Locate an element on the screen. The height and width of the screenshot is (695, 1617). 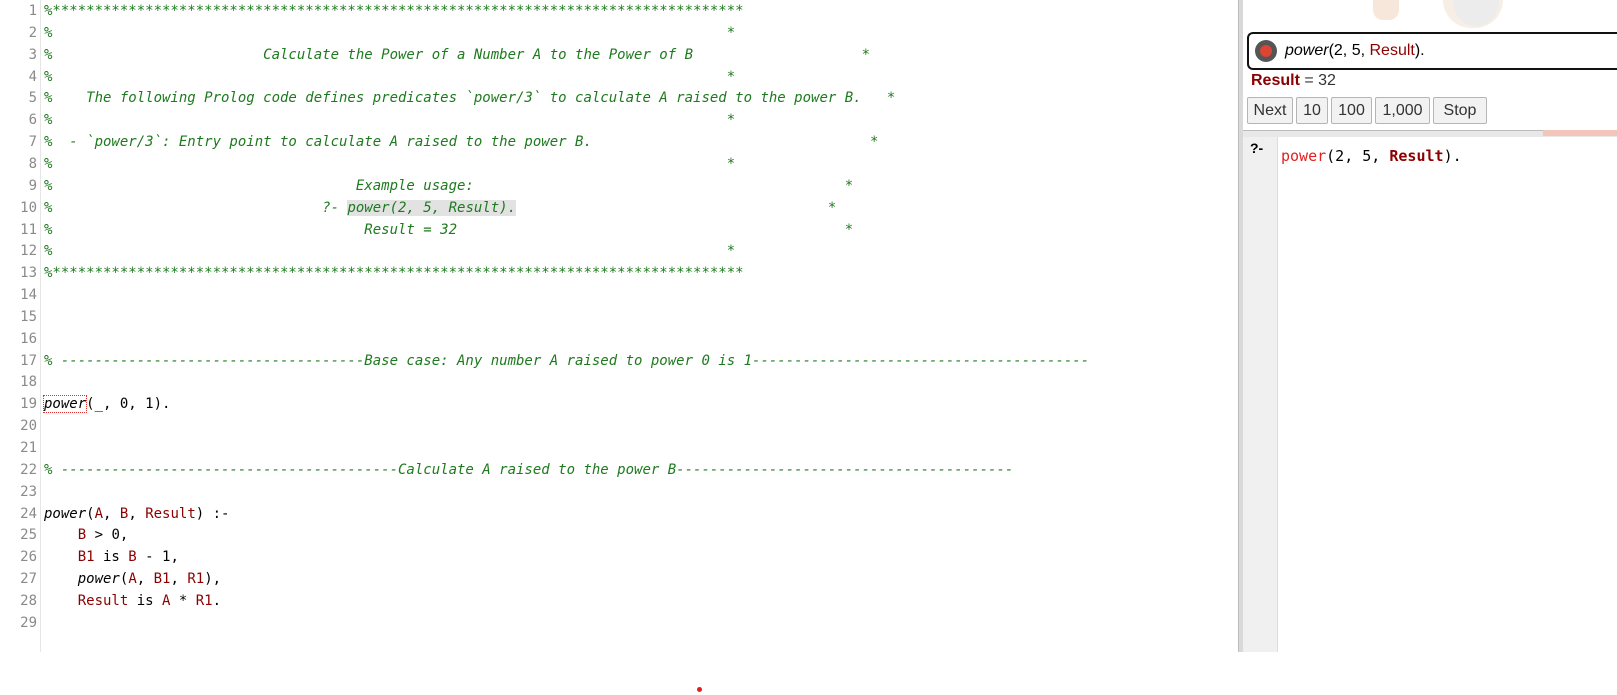
prompt-close: ). is located at coordinates (1452, 156).